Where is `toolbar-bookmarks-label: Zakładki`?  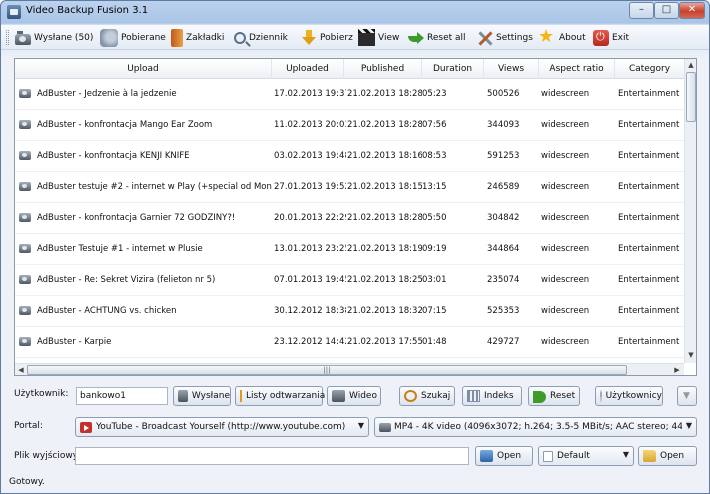
toolbar-bookmarks-label: Zakładki is located at coordinates (205, 37).